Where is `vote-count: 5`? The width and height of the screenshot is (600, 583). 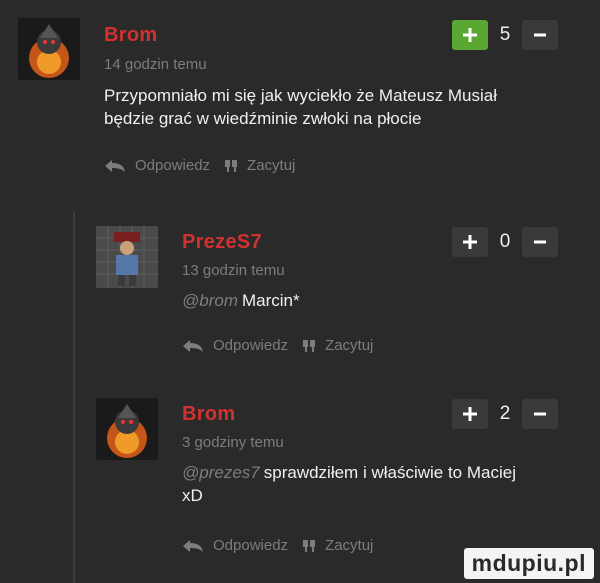
vote-count: 5 is located at coordinates (505, 34).